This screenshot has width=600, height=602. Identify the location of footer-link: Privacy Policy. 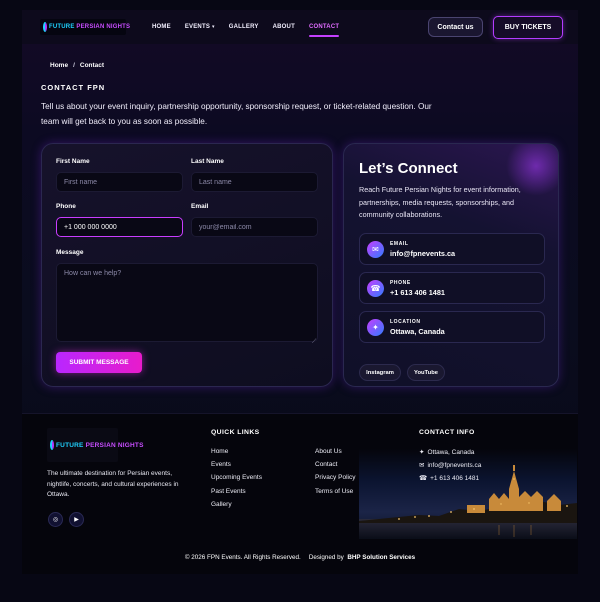
(335, 477).